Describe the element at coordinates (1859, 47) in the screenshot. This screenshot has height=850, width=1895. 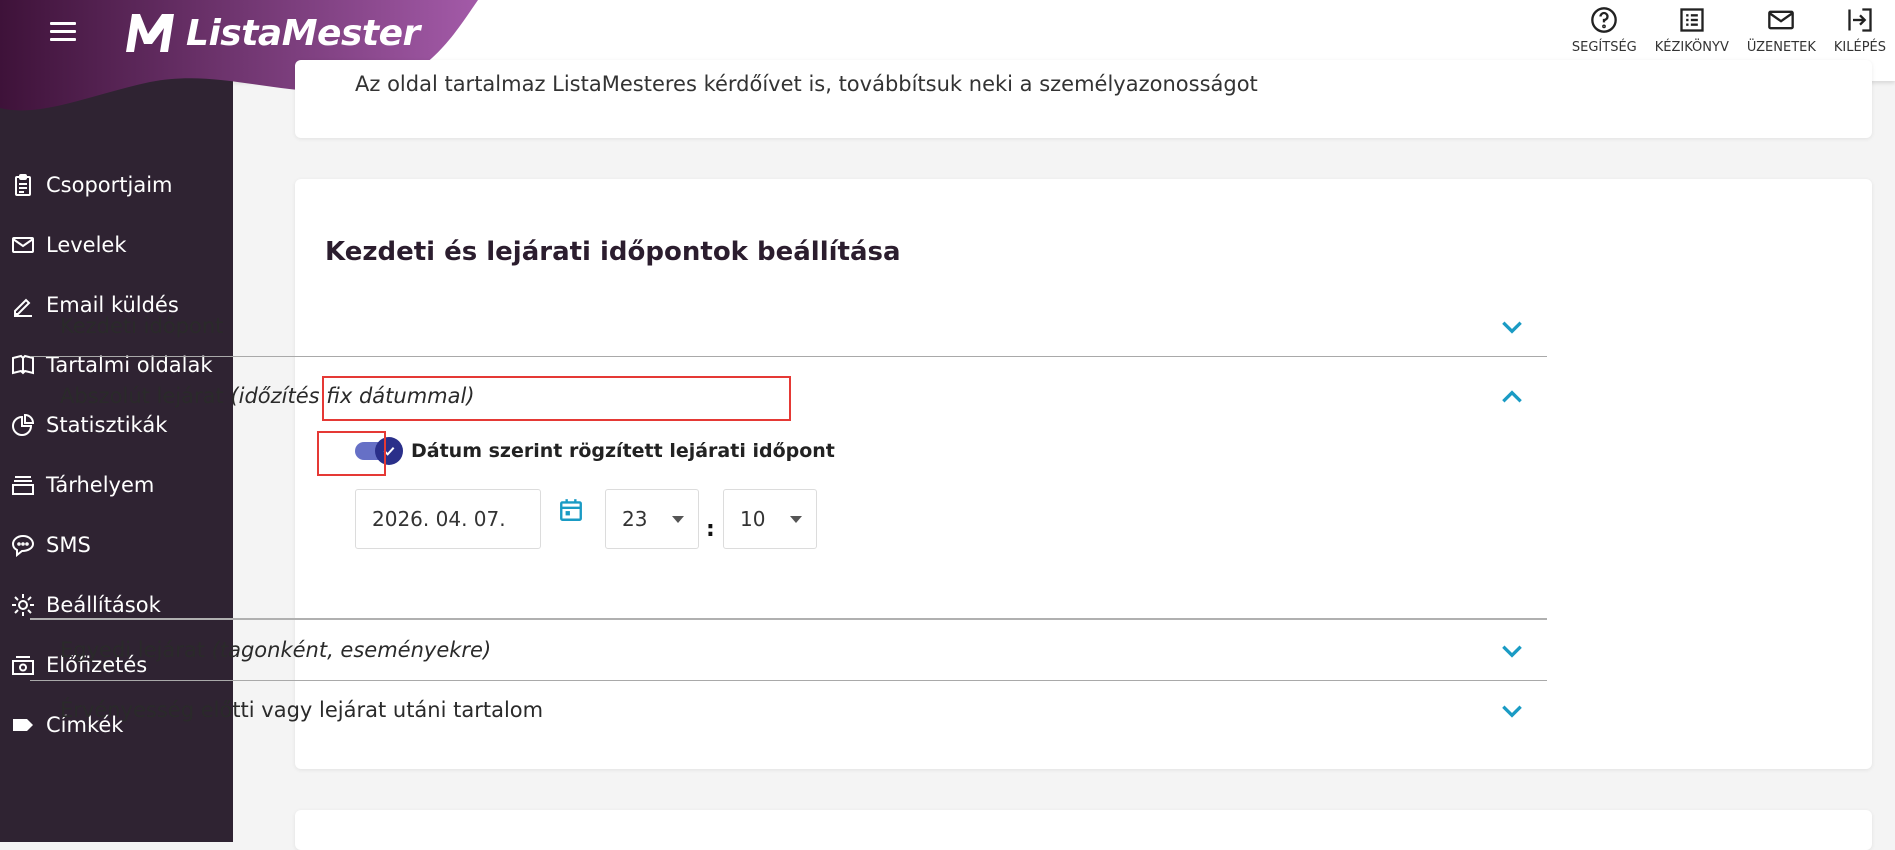
I see `logout-label: KILÉPÉS` at that location.